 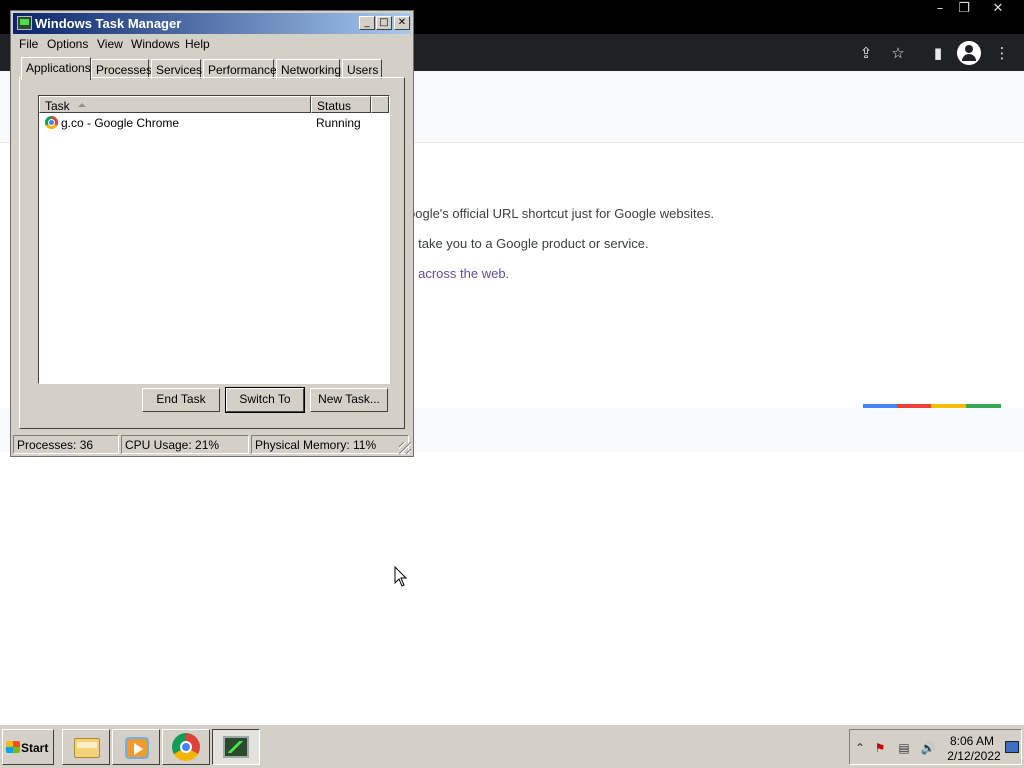 What do you see at coordinates (57, 106) in the screenshot?
I see `column-task-label: Task` at bounding box center [57, 106].